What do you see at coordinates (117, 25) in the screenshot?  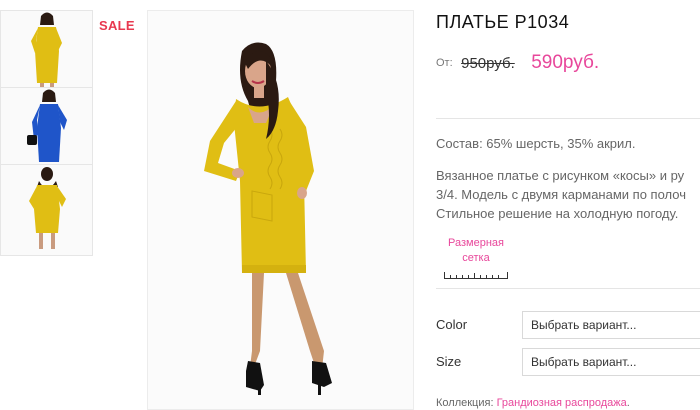 I see `sale-badge: SALE` at bounding box center [117, 25].